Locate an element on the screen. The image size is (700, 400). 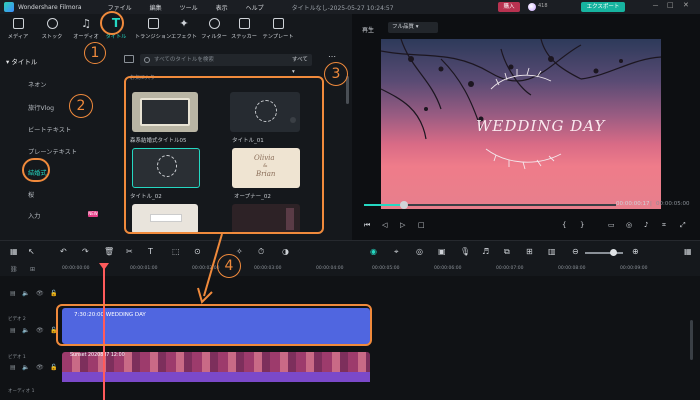
cut-icon: ✂ is located at coordinates (129, 251).